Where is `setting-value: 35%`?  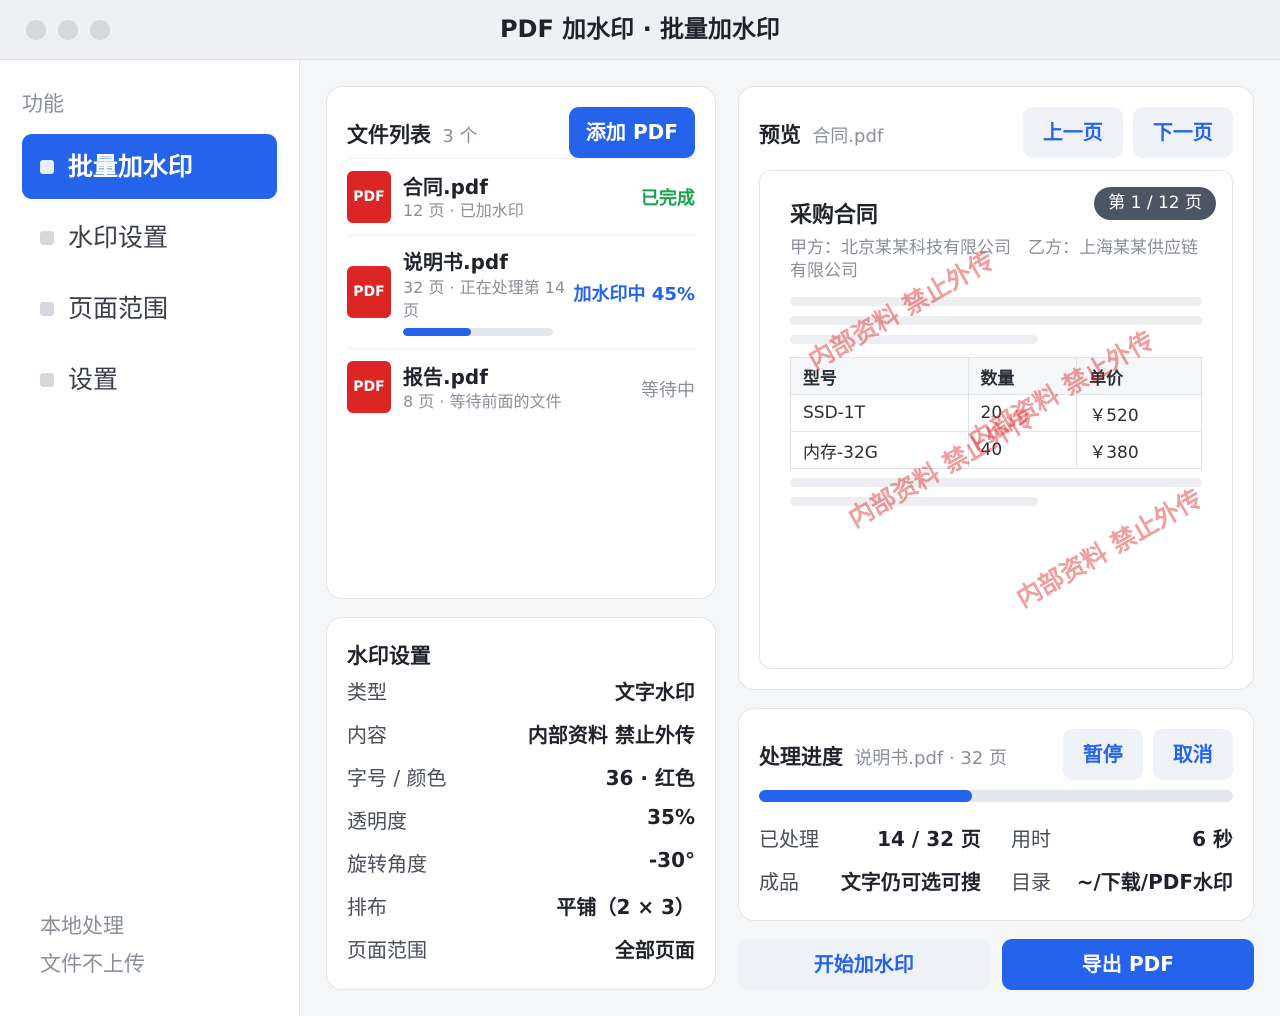
setting-value: 35% is located at coordinates (671, 817).